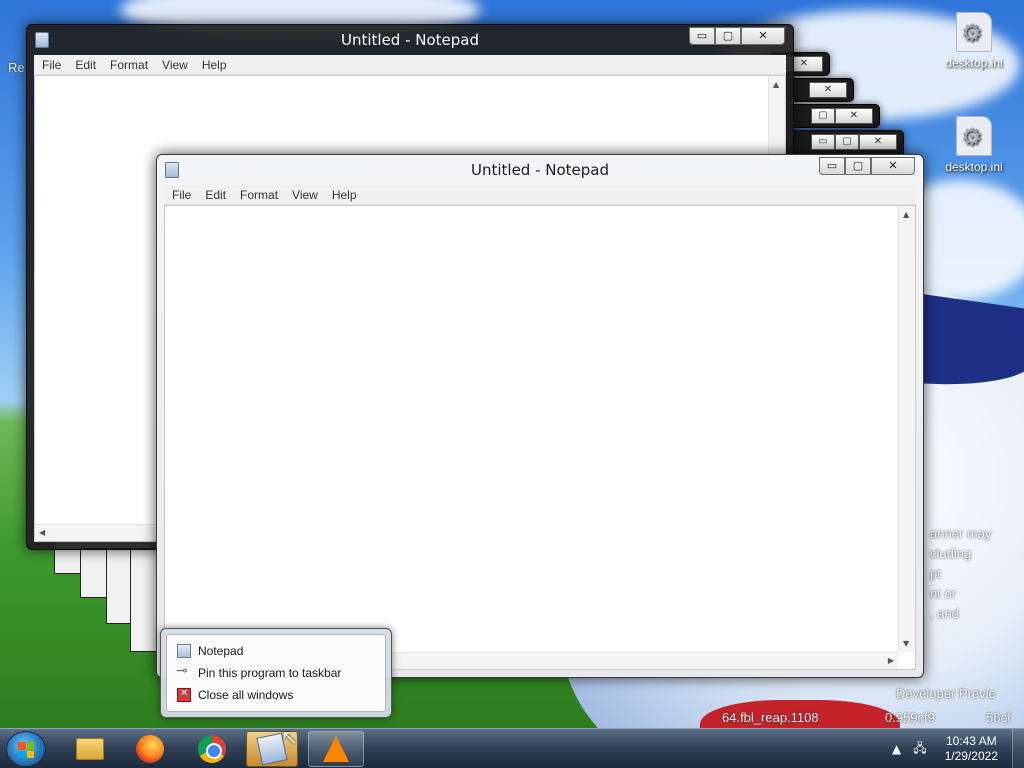  I want to click on taskbar-firefox, so click(150, 749).